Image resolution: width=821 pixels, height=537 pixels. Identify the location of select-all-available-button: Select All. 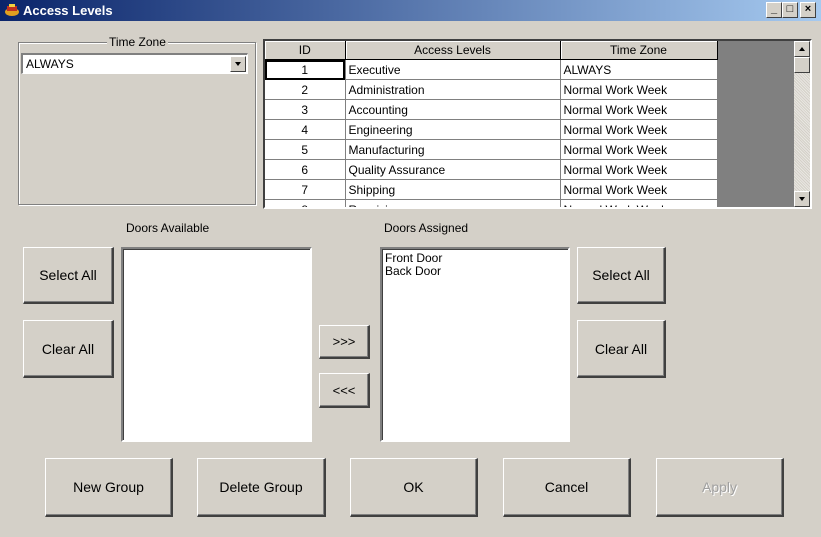
(68, 275).